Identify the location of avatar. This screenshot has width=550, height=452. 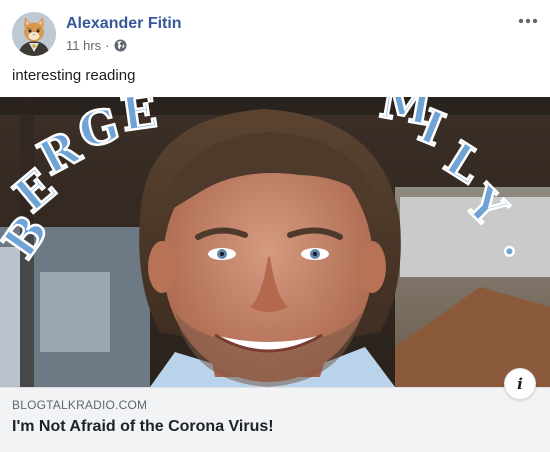
(34, 34).